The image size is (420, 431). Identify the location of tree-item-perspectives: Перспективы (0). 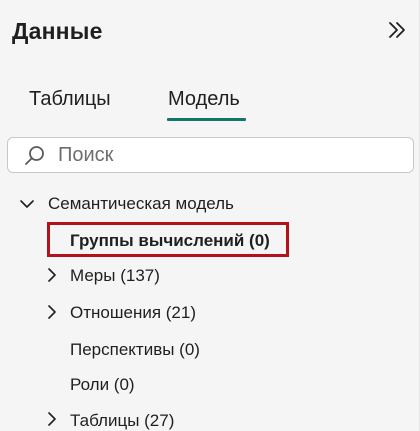
(135, 350).